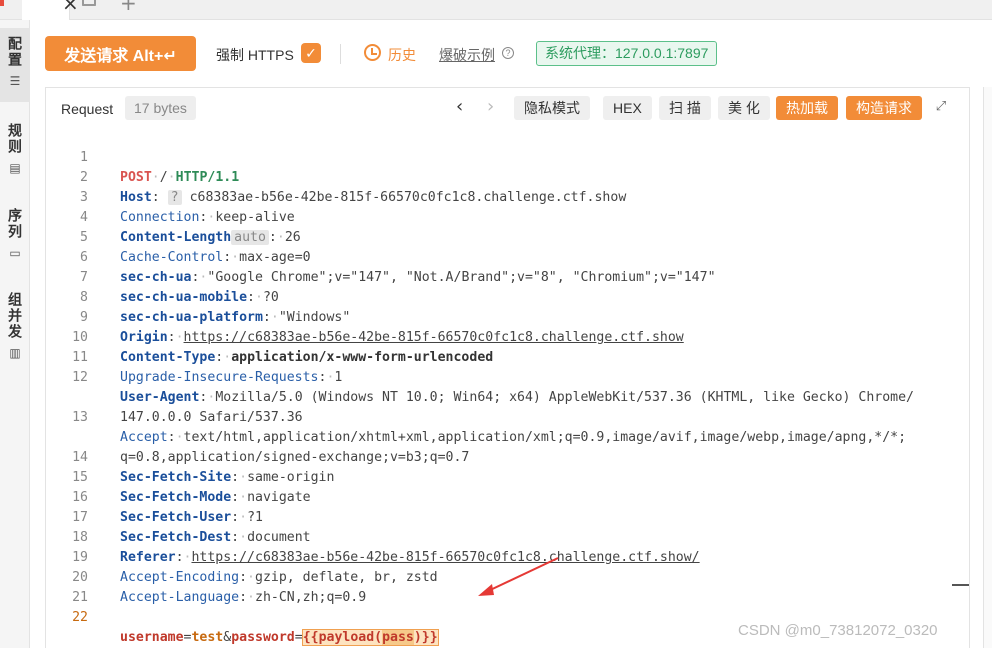 The image size is (992, 648). What do you see at coordinates (263, 637) in the screenshot?
I see `body-param-key: password` at bounding box center [263, 637].